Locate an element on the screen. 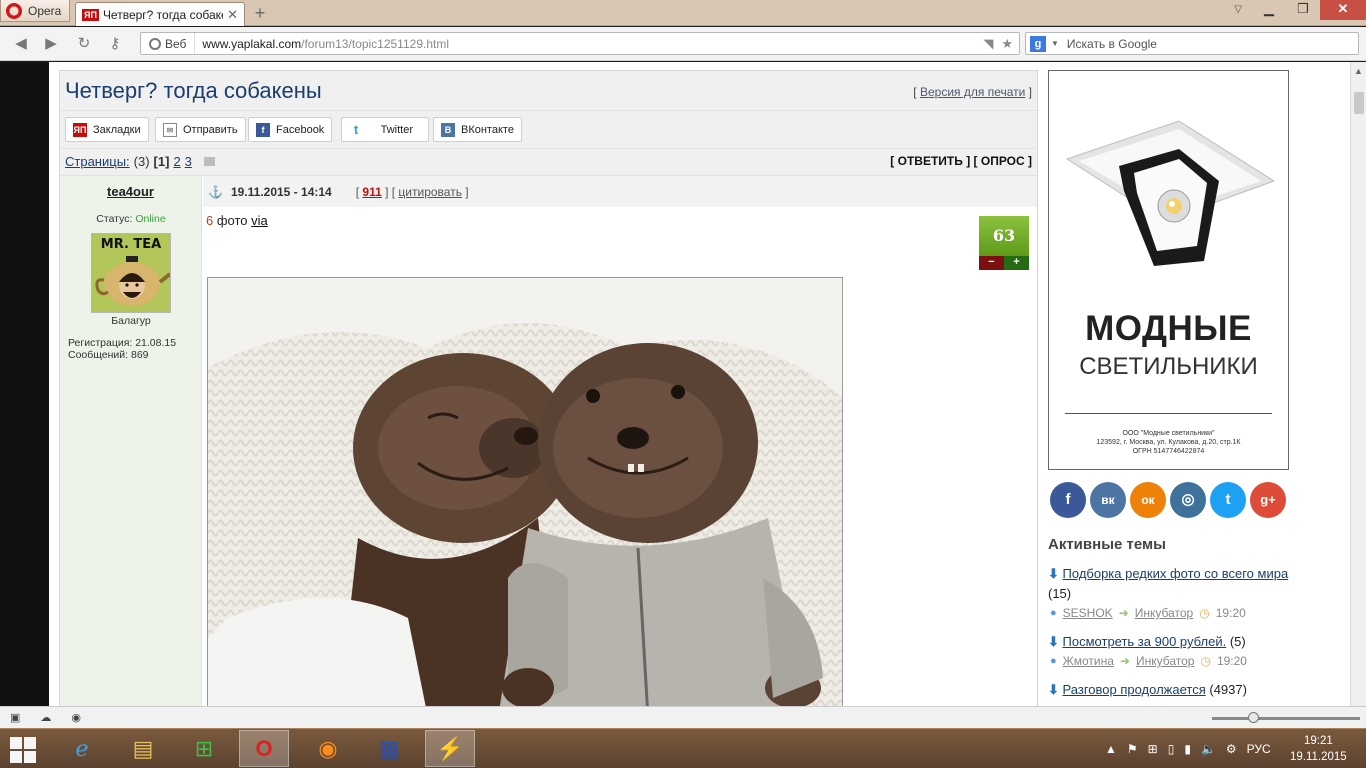  search-field: g ▼ Искать в Google is located at coordinates (1192, 43).